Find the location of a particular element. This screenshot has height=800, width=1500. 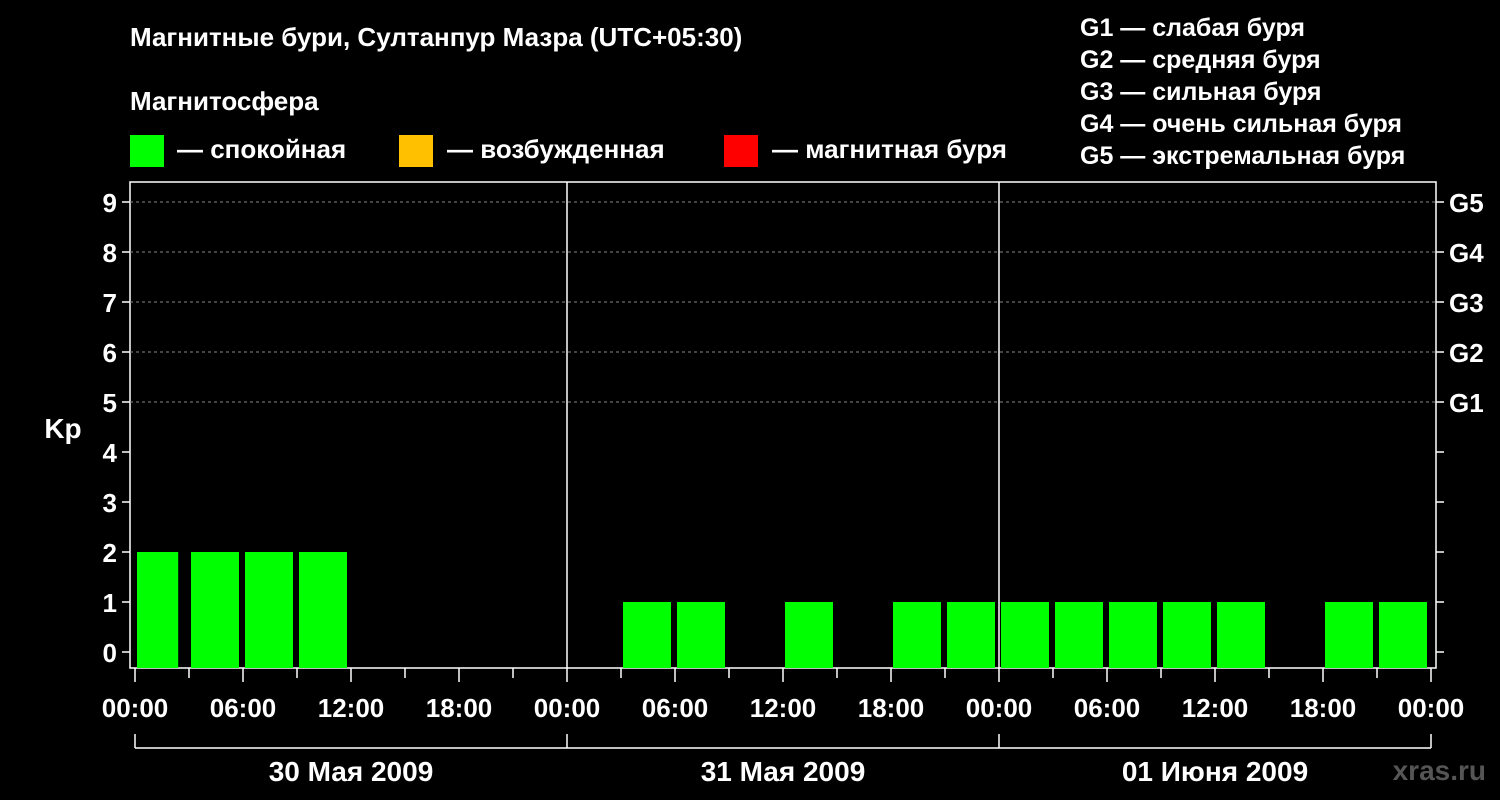

g-tick-label: G4 is located at coordinates (1466, 253).